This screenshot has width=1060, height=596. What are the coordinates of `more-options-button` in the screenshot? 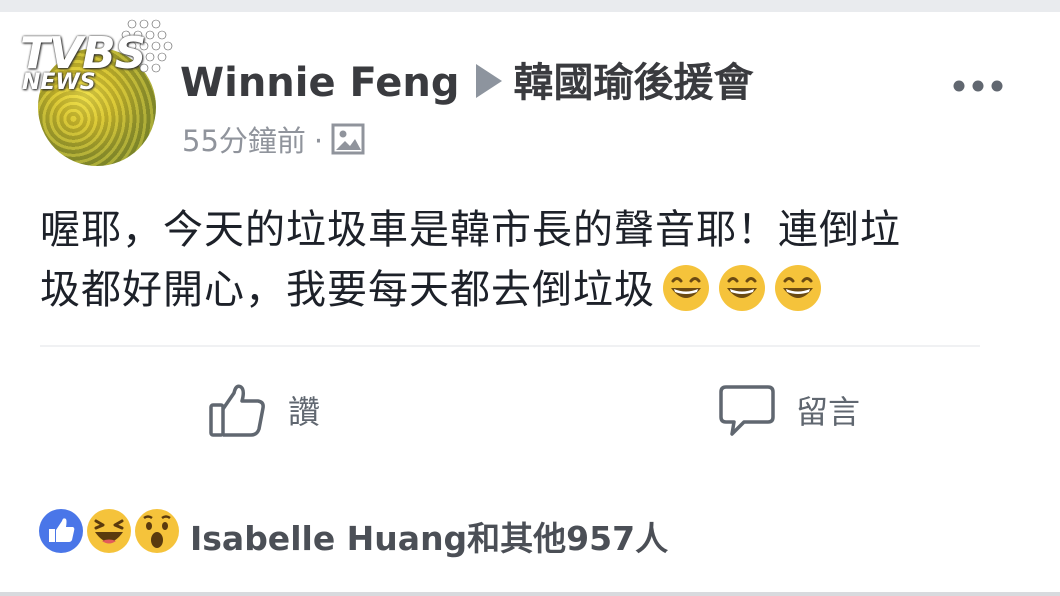 It's located at (978, 82).